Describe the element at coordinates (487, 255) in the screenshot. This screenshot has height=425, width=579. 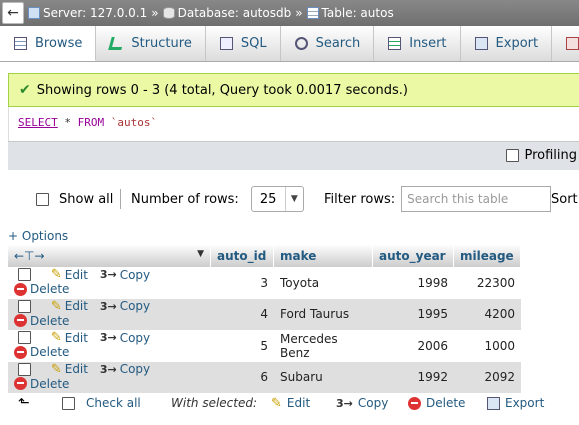
I see `column-mileage: mileage` at that location.